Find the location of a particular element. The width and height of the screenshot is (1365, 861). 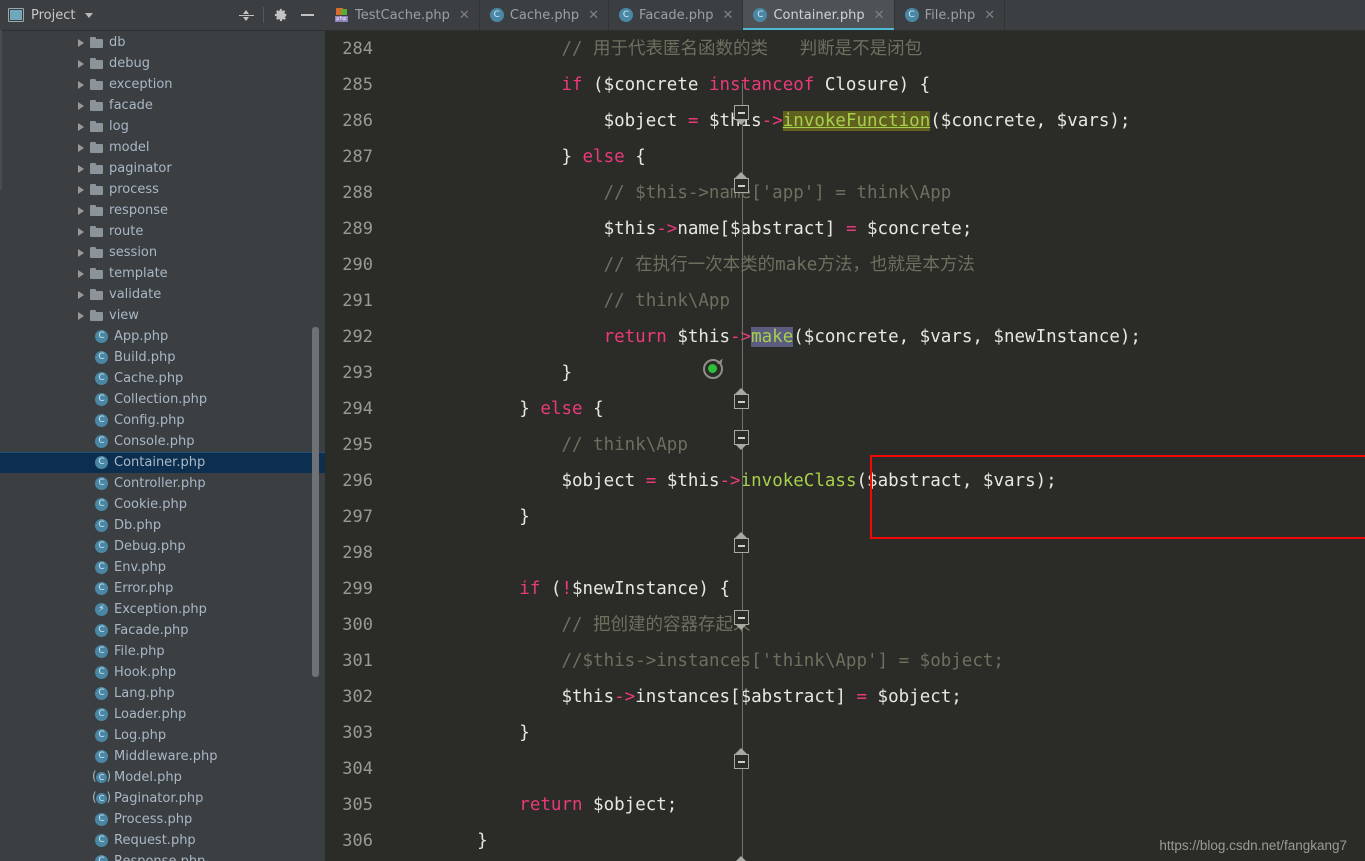

code-line-298: 298 is located at coordinates (845, 553).